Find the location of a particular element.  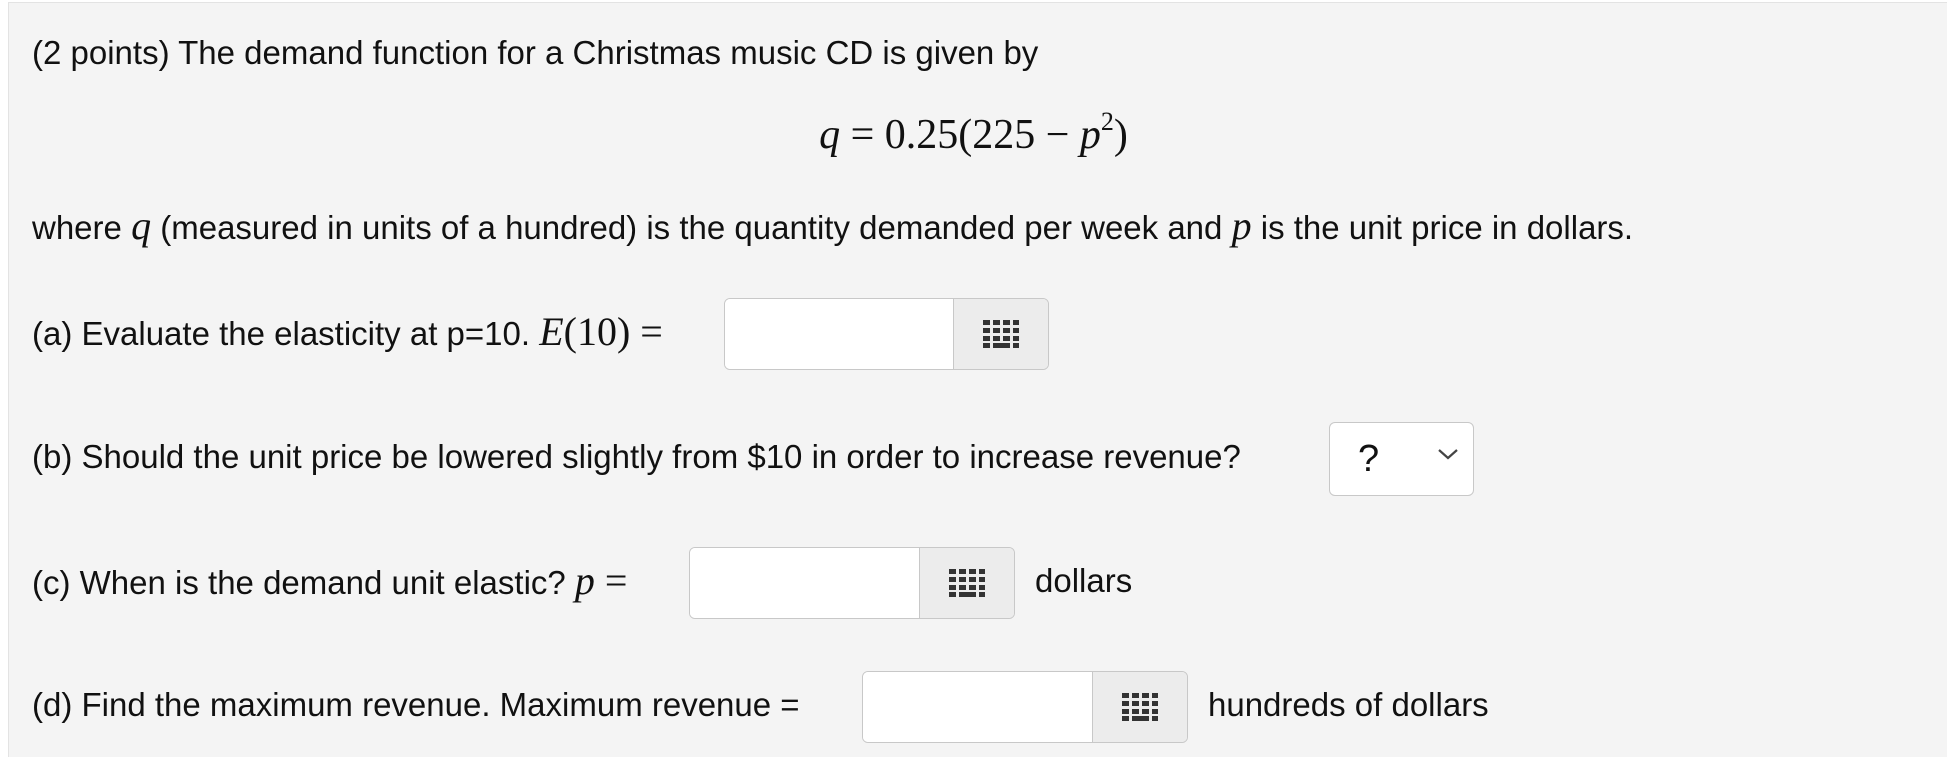

part-d-answer-input is located at coordinates (977, 707).